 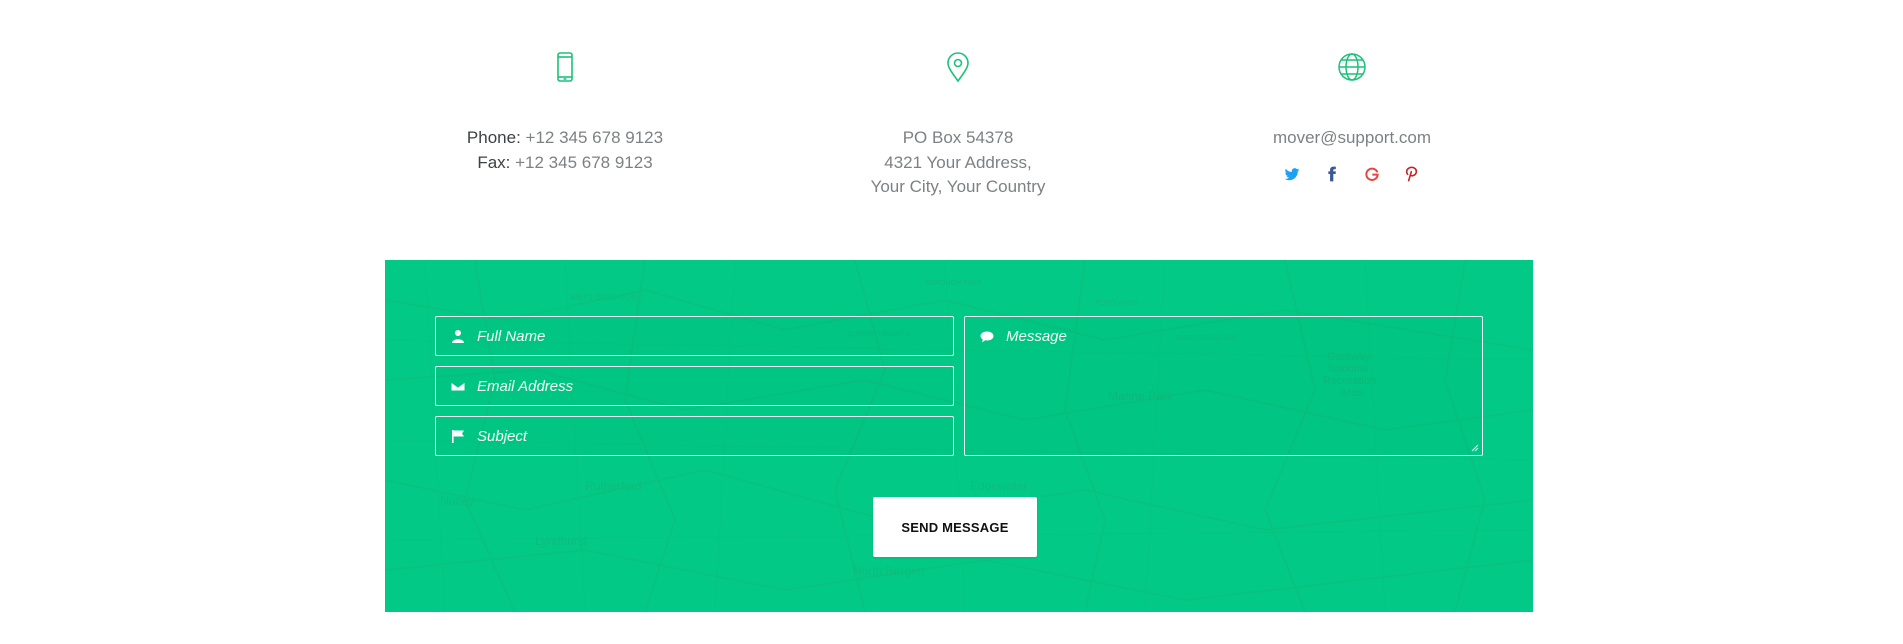 What do you see at coordinates (715, 436) in the screenshot?
I see `subject-input` at bounding box center [715, 436].